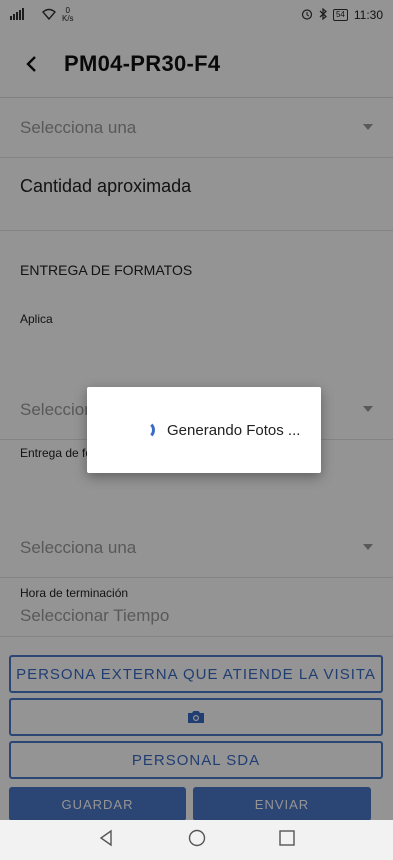 Image resolution: width=393 pixels, height=860 pixels. I want to click on nav-home-icon, so click(197, 840).